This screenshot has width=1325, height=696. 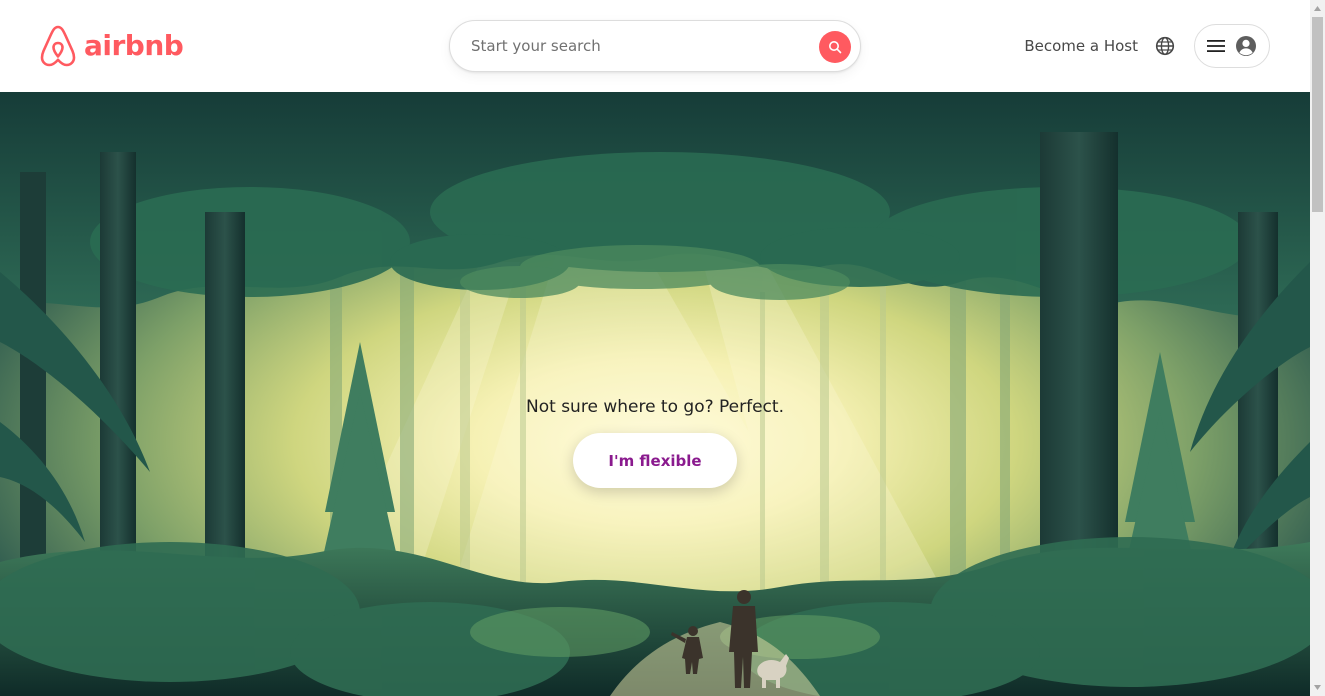 What do you see at coordinates (1147, 46) in the screenshot?
I see `header-actions: Become a Host` at bounding box center [1147, 46].